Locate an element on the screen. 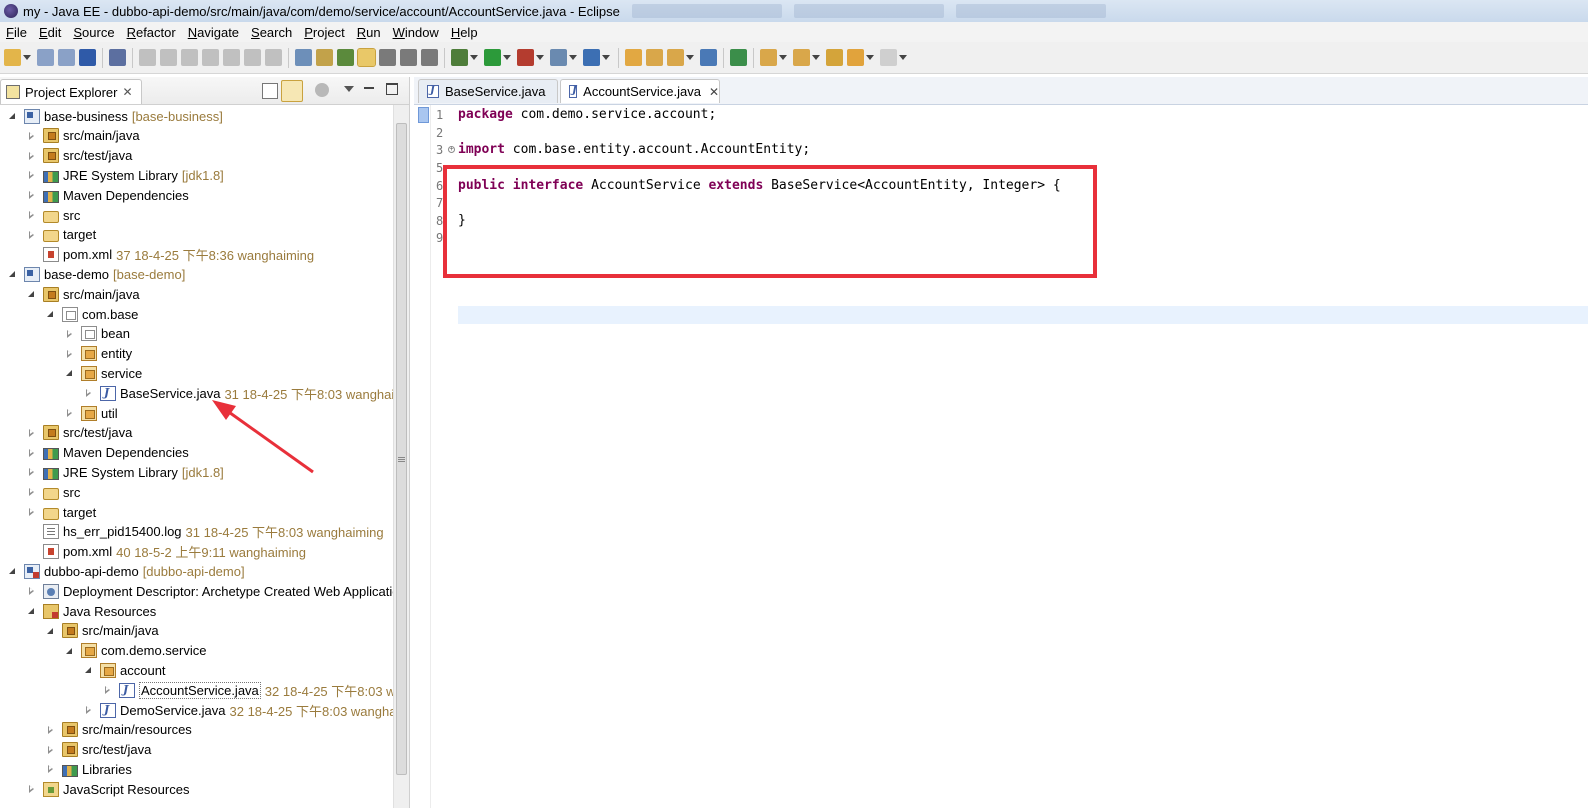 The width and height of the screenshot is (1588, 808). tree-item: JavaScript Resources is located at coordinates (196, 789).